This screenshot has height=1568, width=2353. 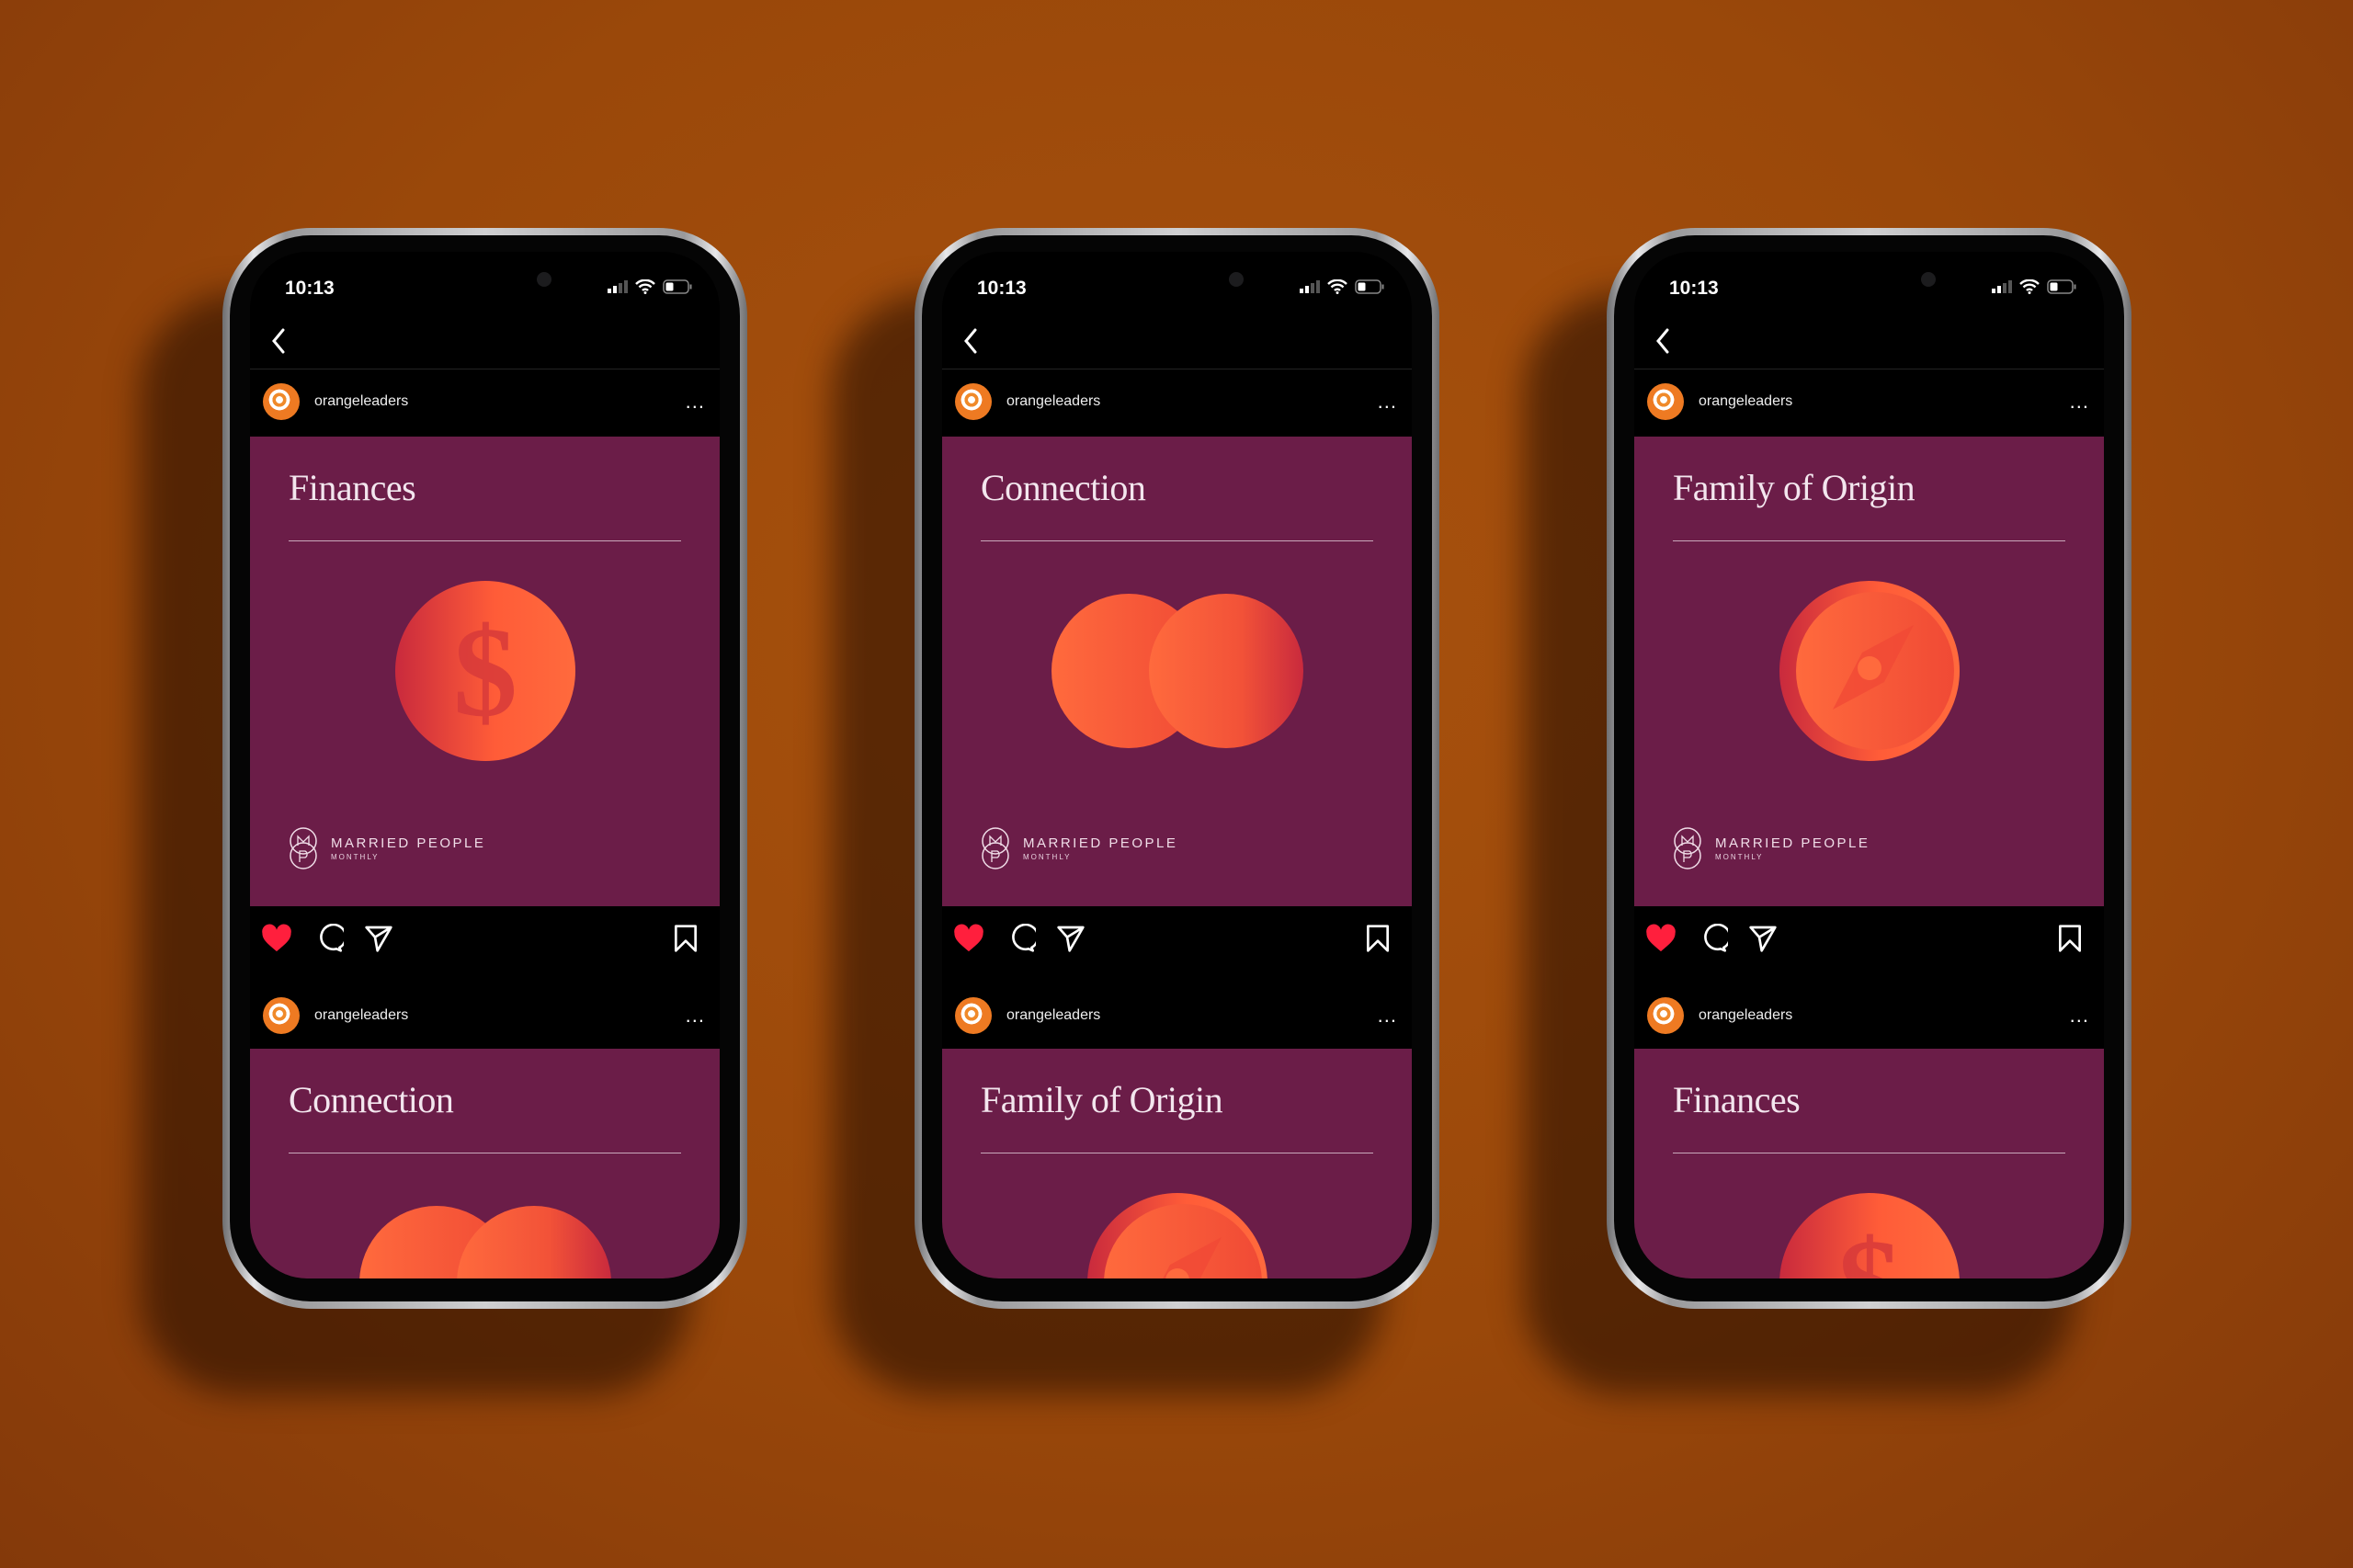 What do you see at coordinates (485, 1163) in the screenshot?
I see `post-image: Connection` at bounding box center [485, 1163].